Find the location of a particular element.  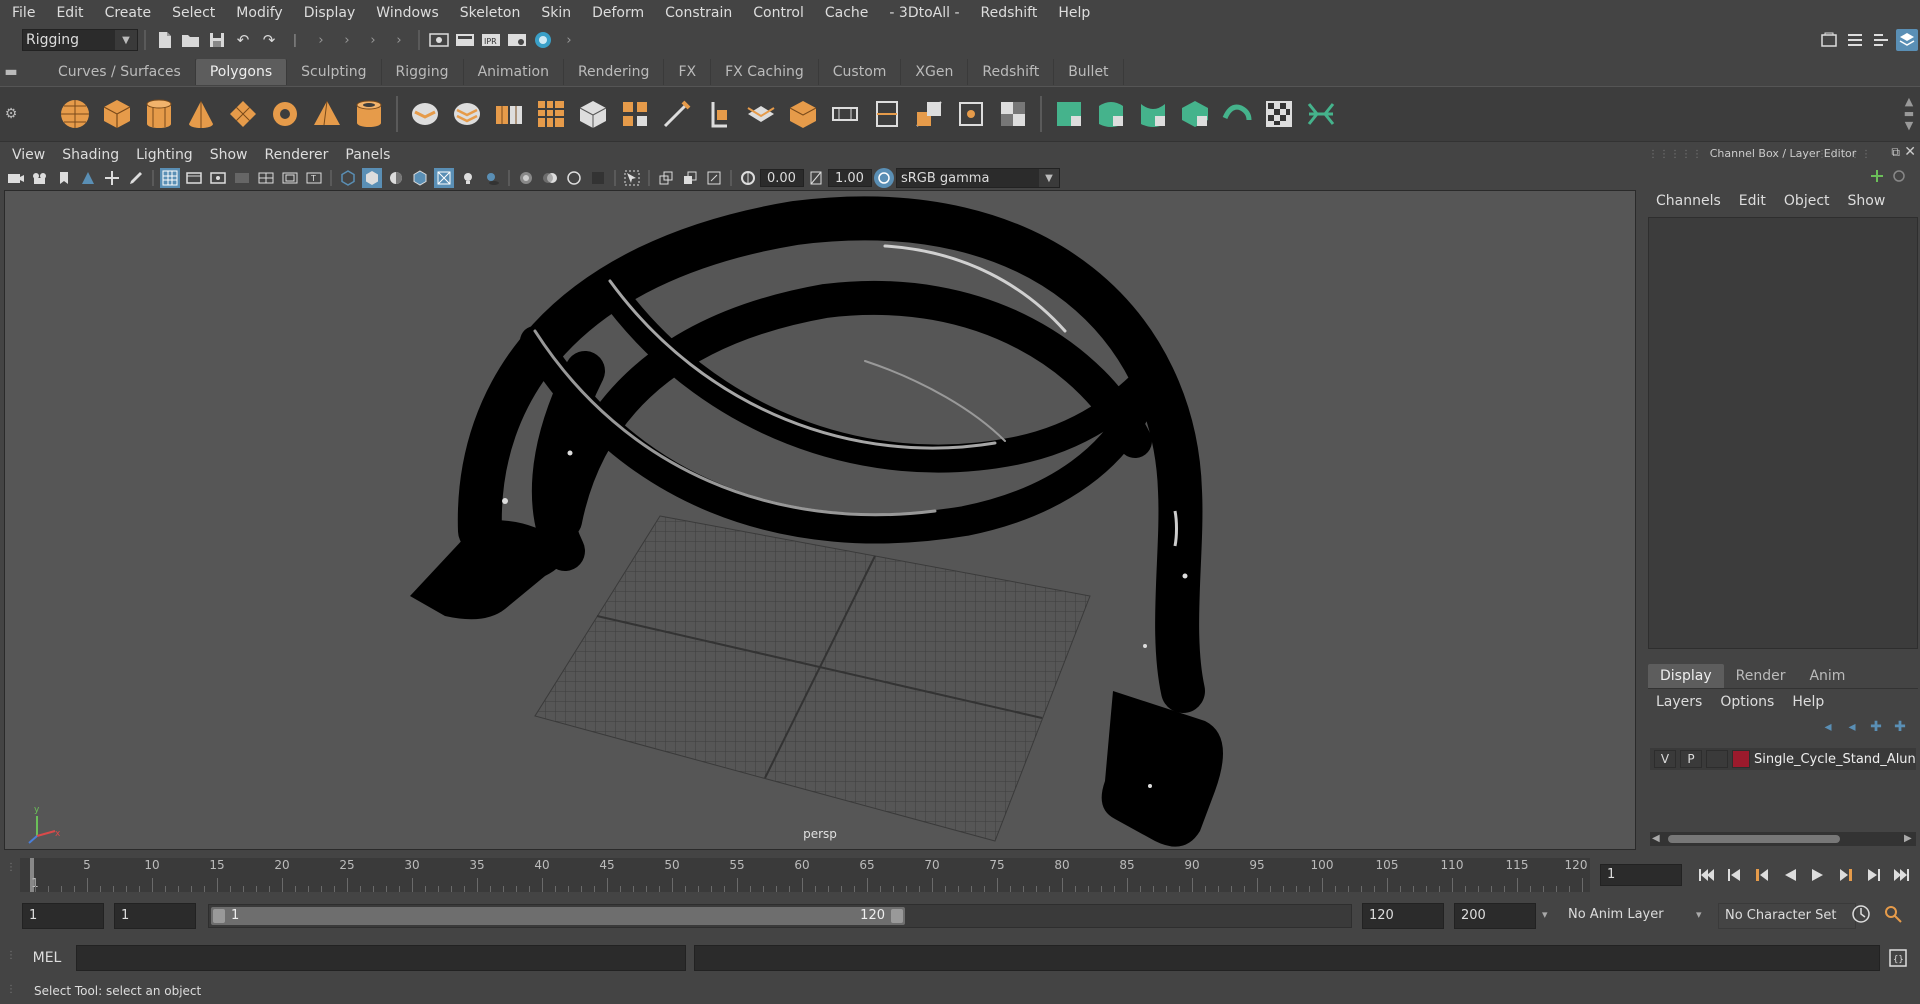

scroll-left-icon: ◀ is located at coordinates (1657, 839).